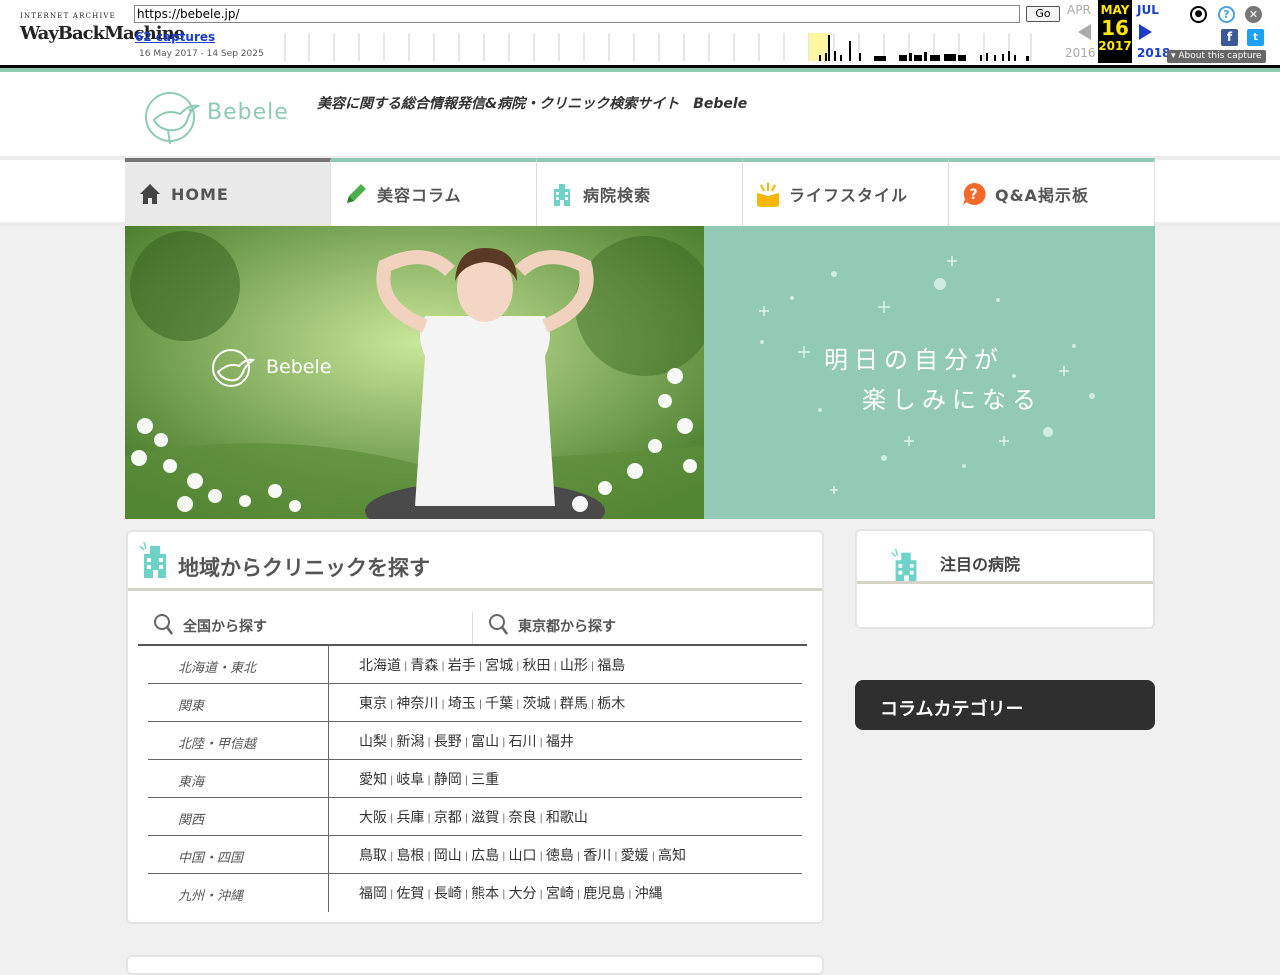 Image resolution: width=1280 pixels, height=975 pixels. I want to click on wayback-capture-range: 16 May 2017 - 14 Sep 2025, so click(201, 54).